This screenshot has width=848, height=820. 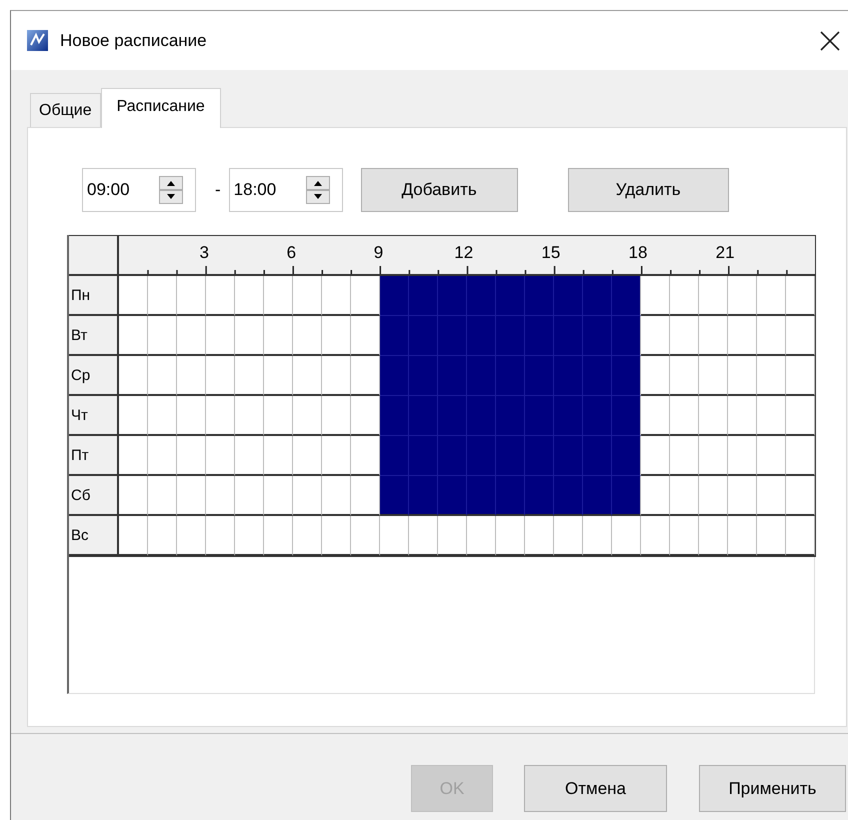 What do you see at coordinates (439, 190) in the screenshot?
I see `add-button: Добавить` at bounding box center [439, 190].